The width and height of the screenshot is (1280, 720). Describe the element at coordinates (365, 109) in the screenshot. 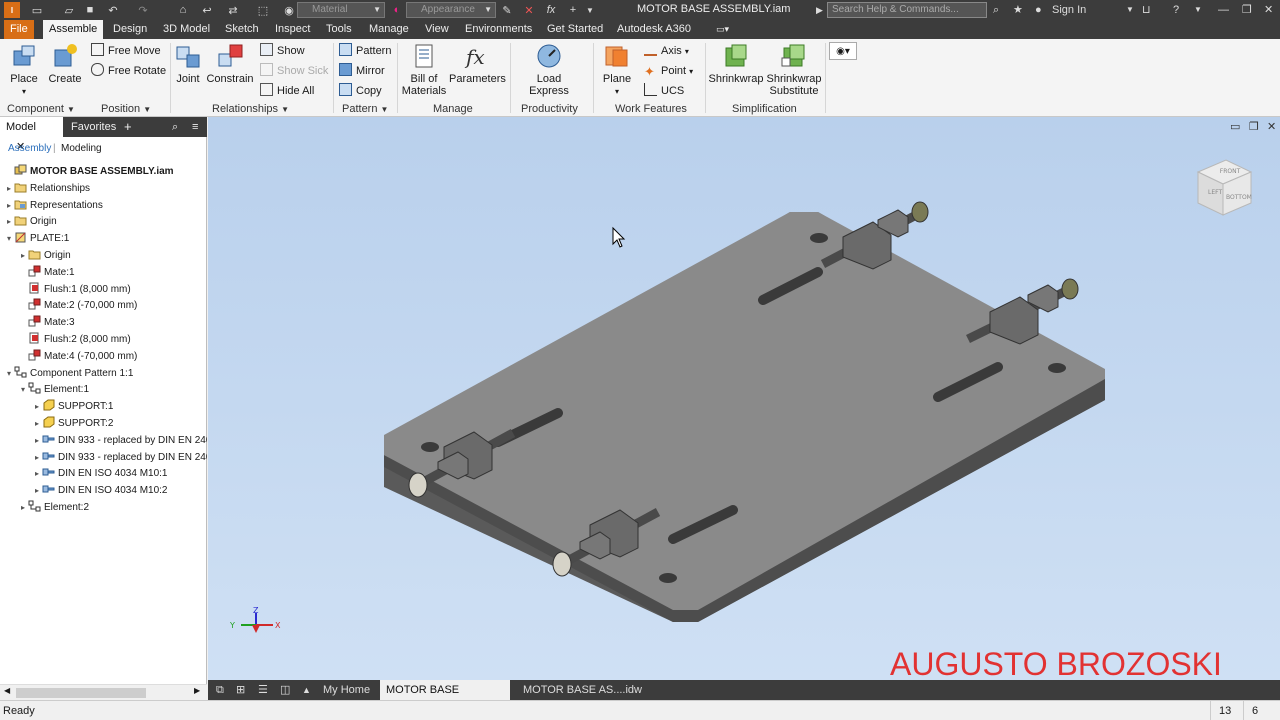

I see `panel-label-pattern: Pattern ▼` at that location.